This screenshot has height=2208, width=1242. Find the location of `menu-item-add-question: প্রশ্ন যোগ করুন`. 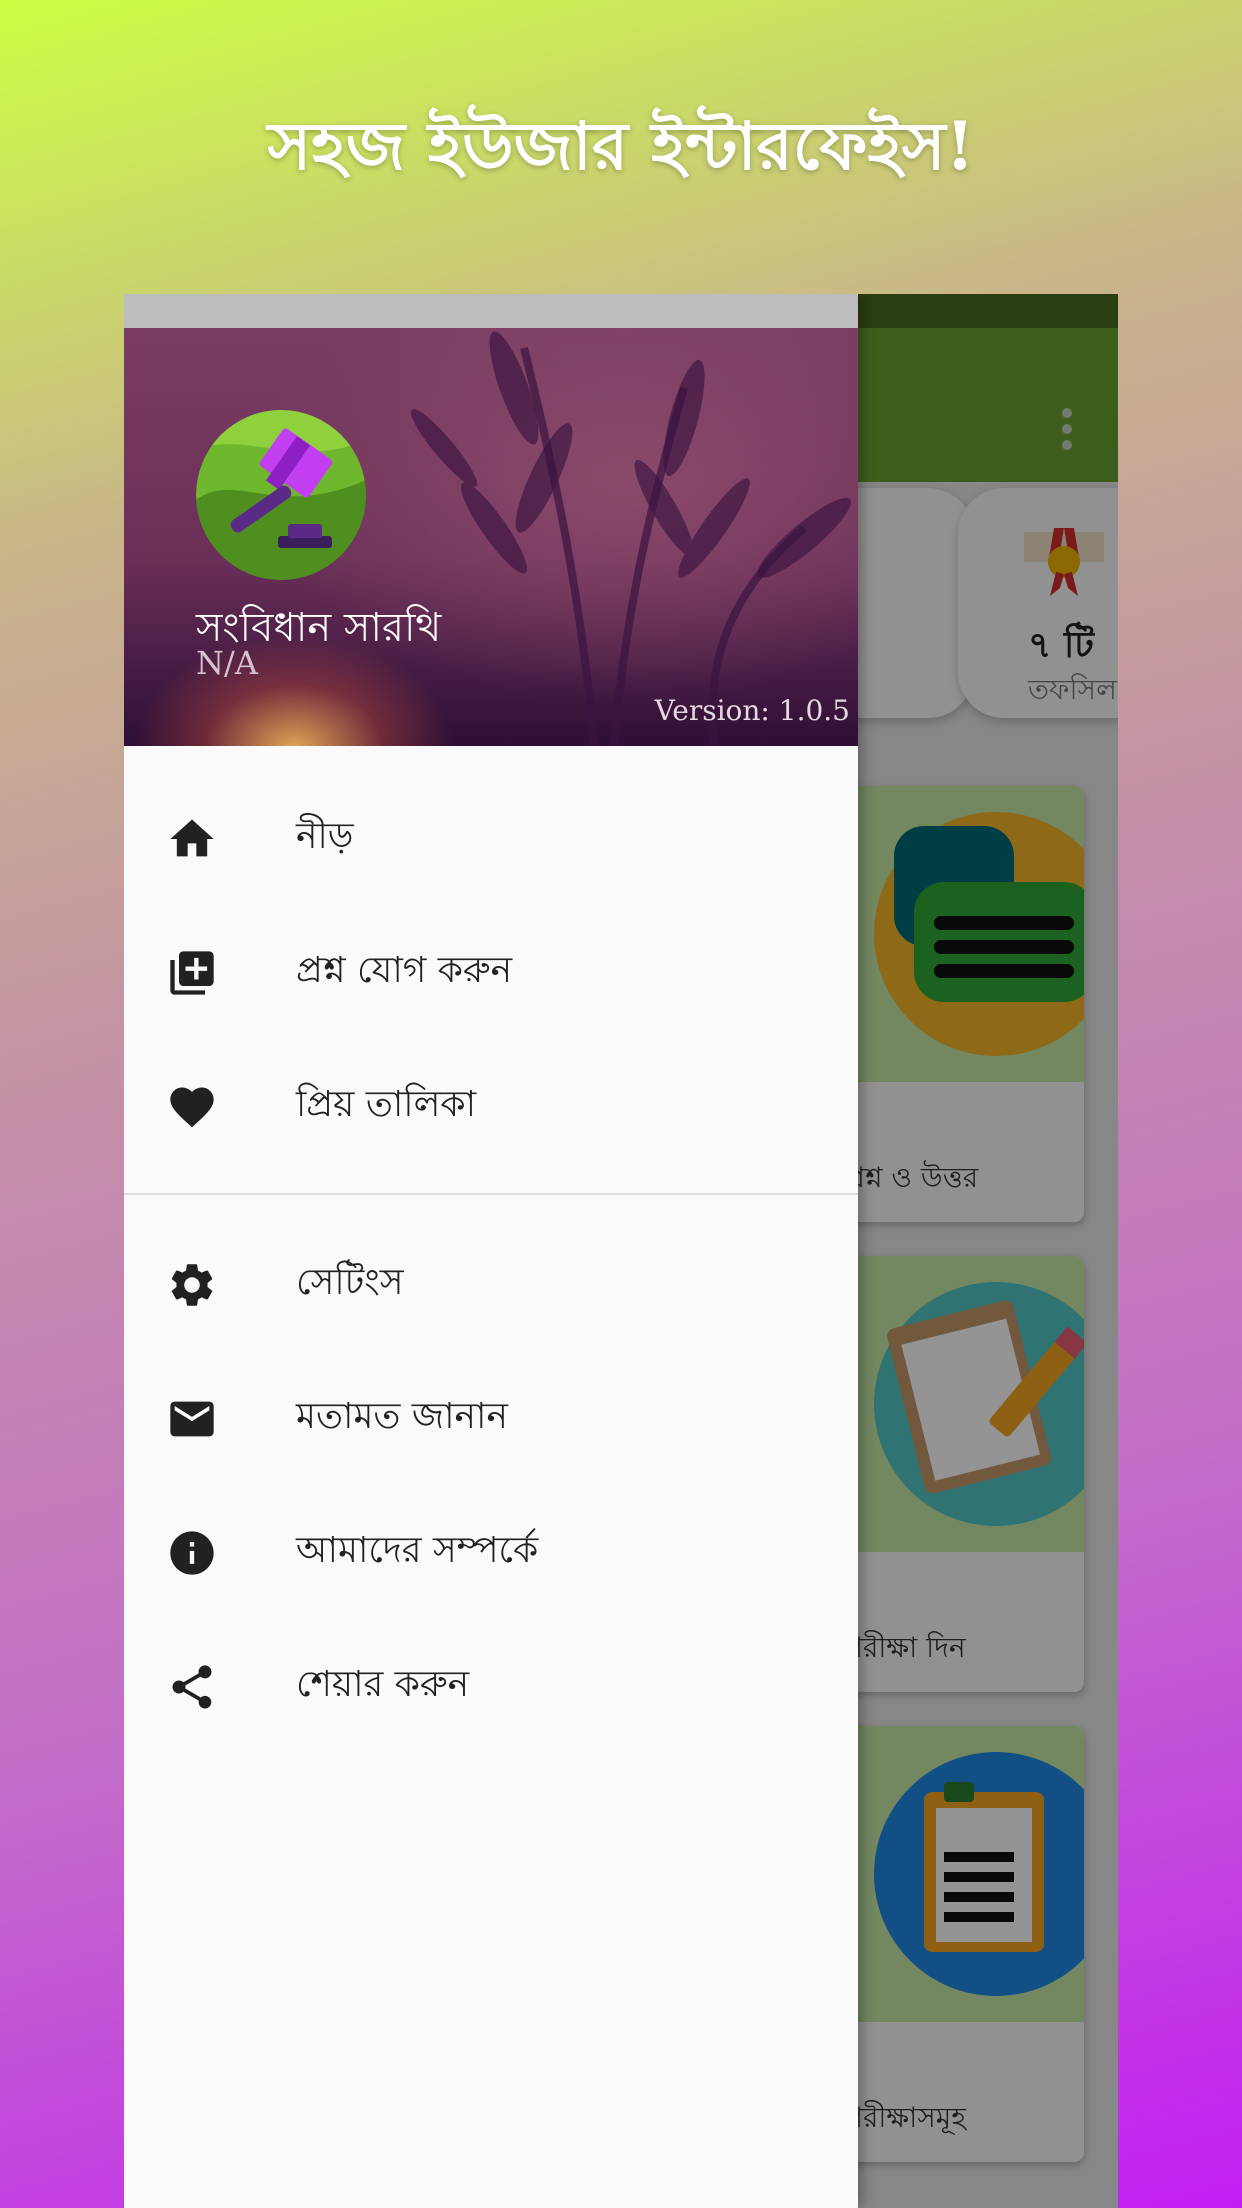

menu-item-add-question: প্রশ্ন যোগ করুন is located at coordinates (491, 973).